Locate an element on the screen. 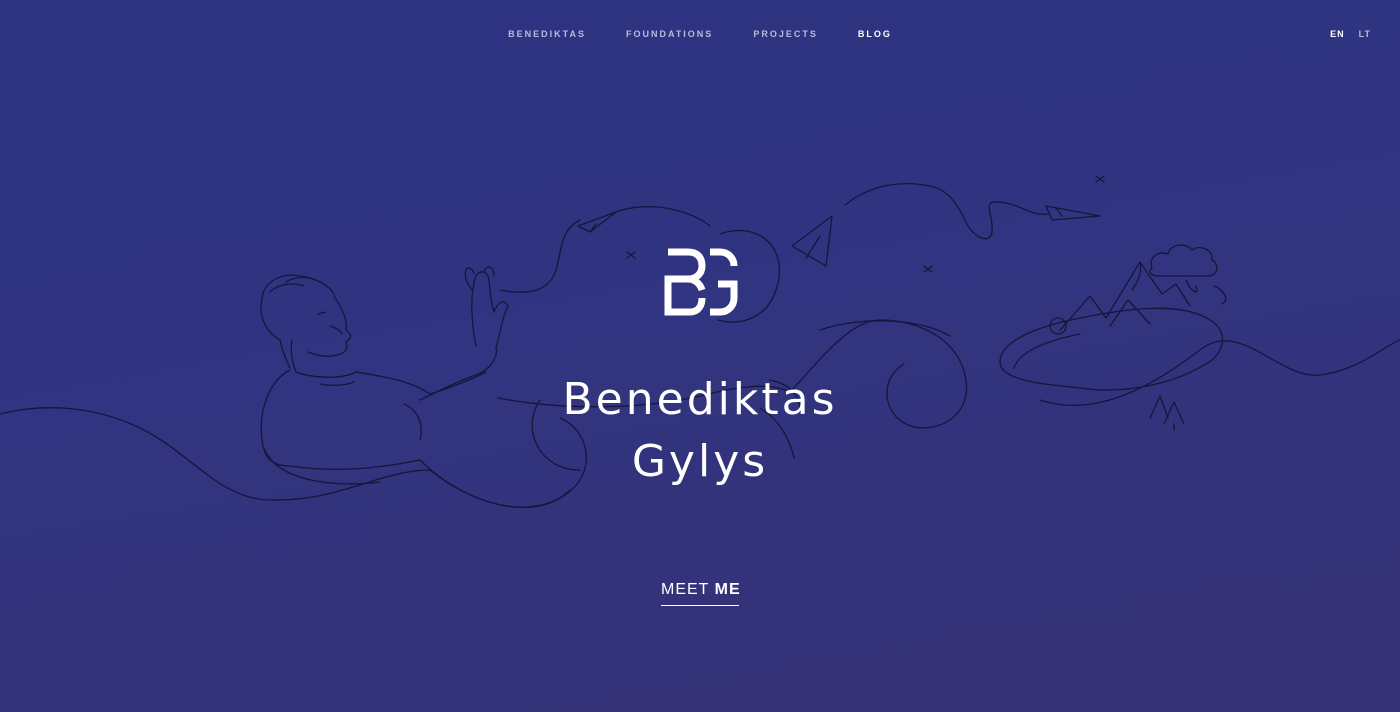  meet-me-word2: ME is located at coordinates (727, 589).